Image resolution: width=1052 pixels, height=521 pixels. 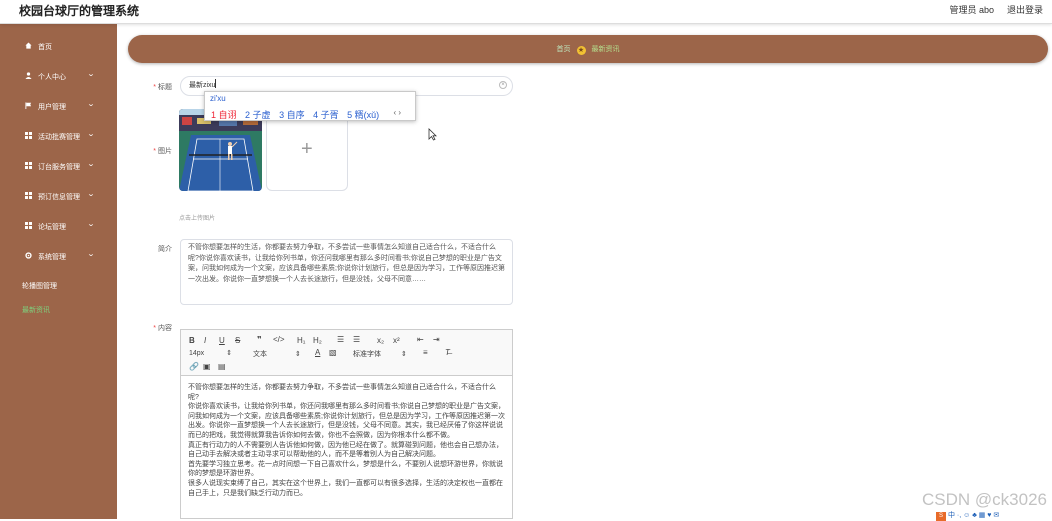 What do you see at coordinates (259, 339) in the screenshot?
I see `blockquote-button: ❞` at bounding box center [259, 339].